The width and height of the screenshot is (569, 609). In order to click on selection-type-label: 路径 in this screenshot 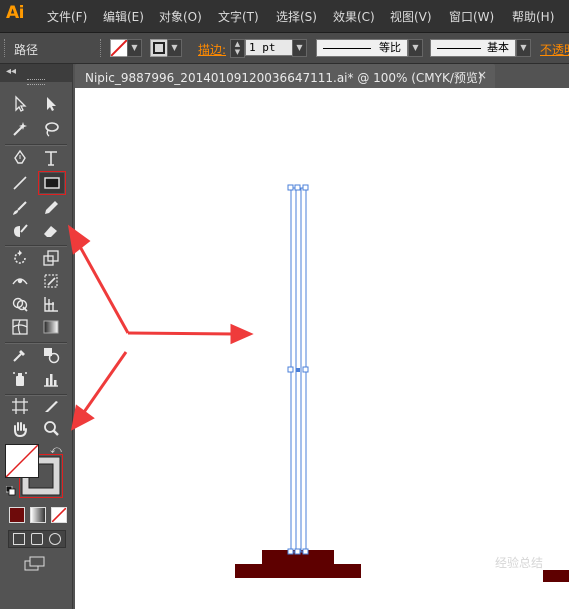, I will do `click(26, 50)`.